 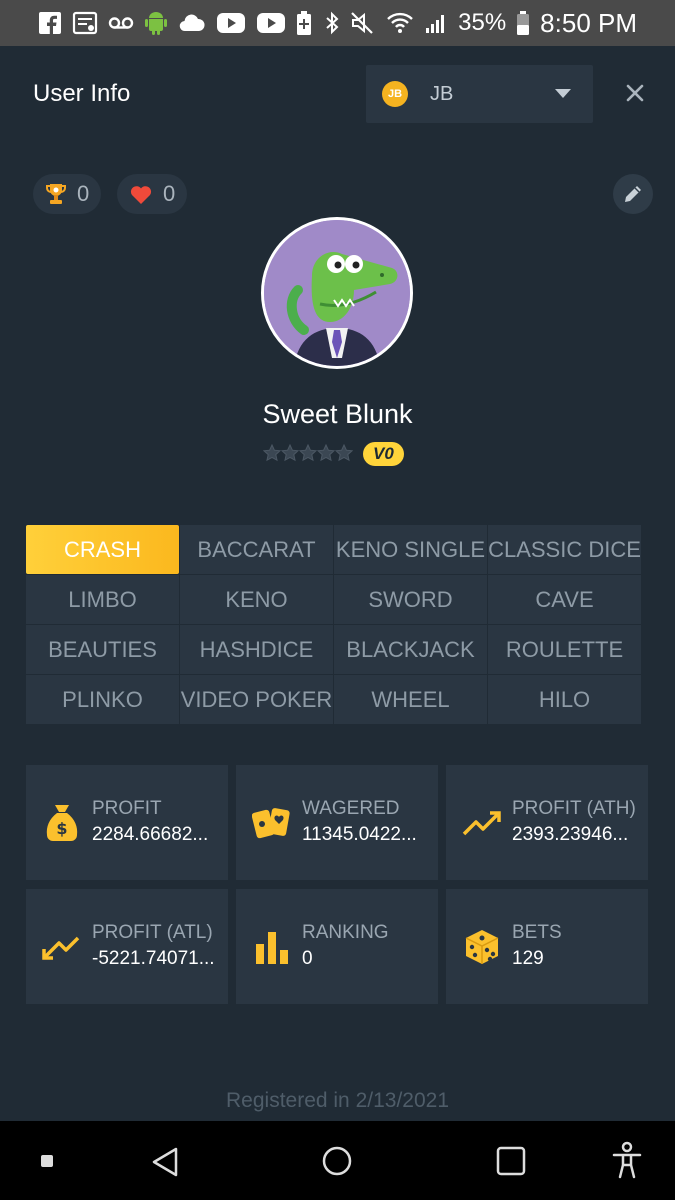 I want to click on wifi-icon, so click(x=400, y=23).